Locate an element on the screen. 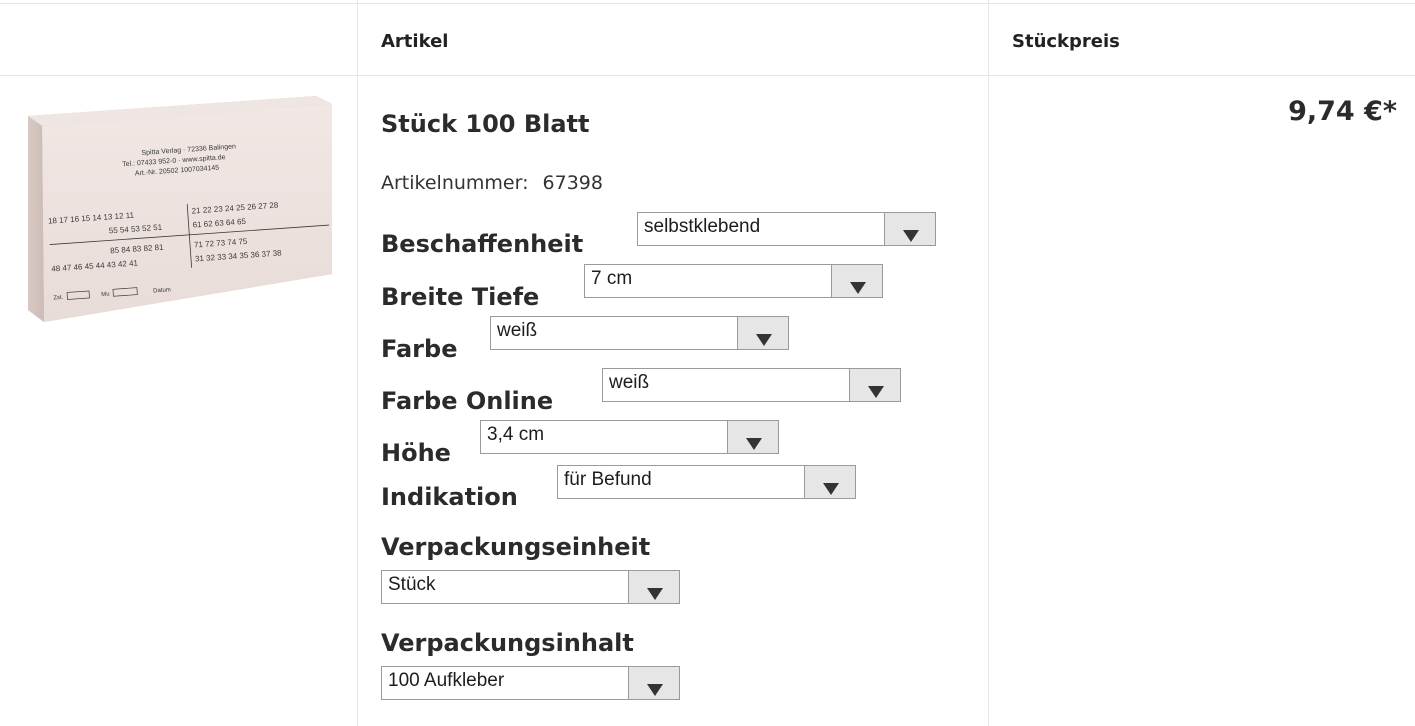  select-farbe-online: weiß is located at coordinates (751, 385).